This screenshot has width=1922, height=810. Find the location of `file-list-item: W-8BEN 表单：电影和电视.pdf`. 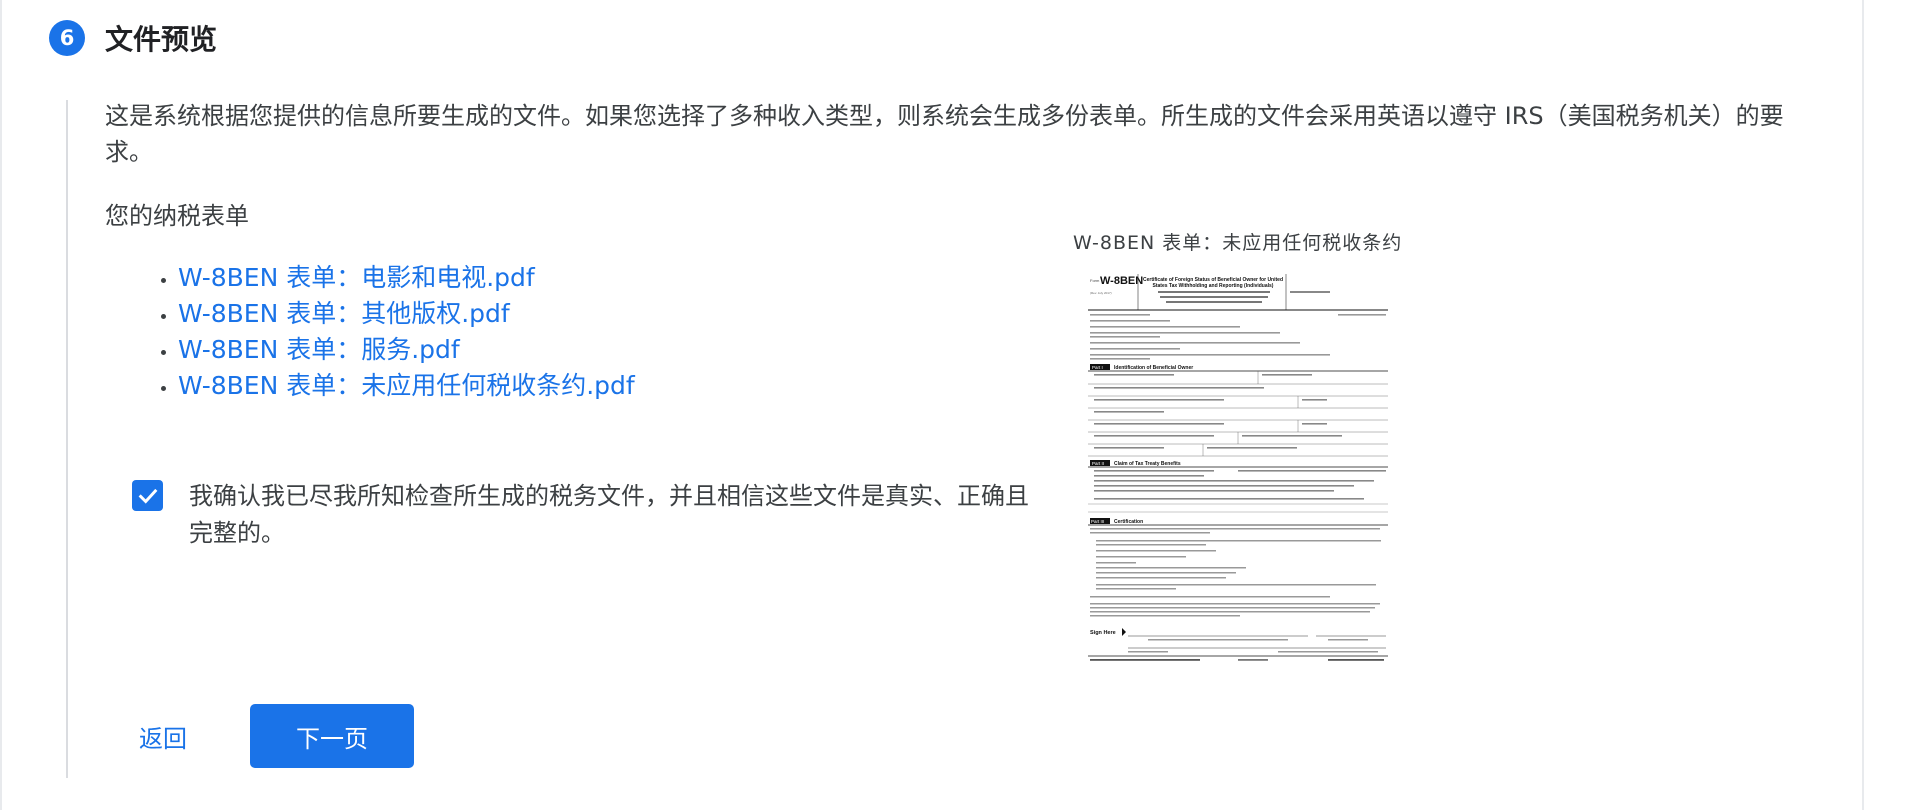

file-list-item: W-8BEN 表单：电影和电视.pdf is located at coordinates (406, 278).